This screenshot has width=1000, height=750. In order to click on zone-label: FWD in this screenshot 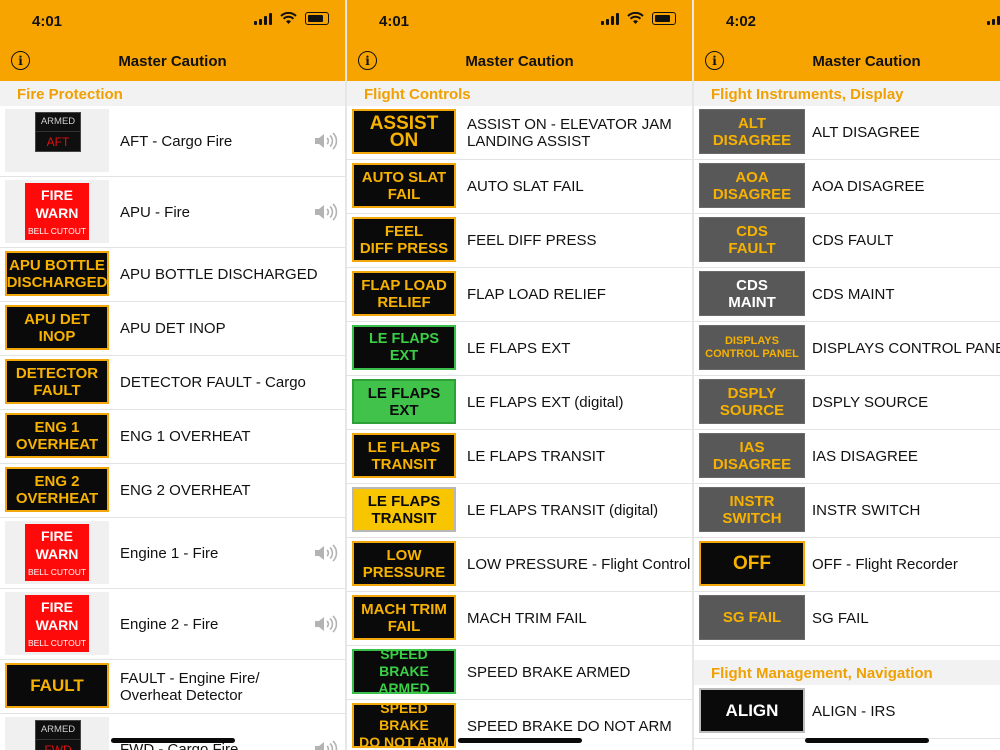, I will do `click(58, 744)`.